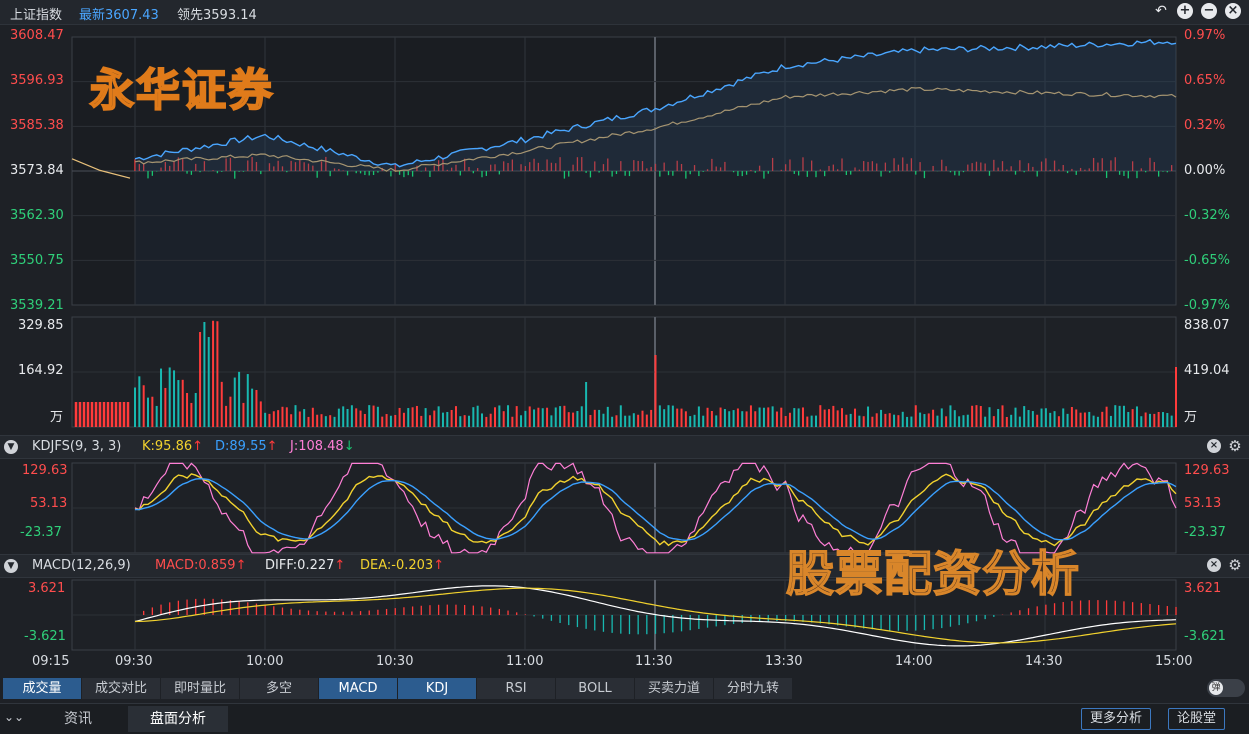 This screenshot has width=1249, height=734. Describe the element at coordinates (395, 661) in the screenshot. I see `time-label-3: 10:30` at that location.